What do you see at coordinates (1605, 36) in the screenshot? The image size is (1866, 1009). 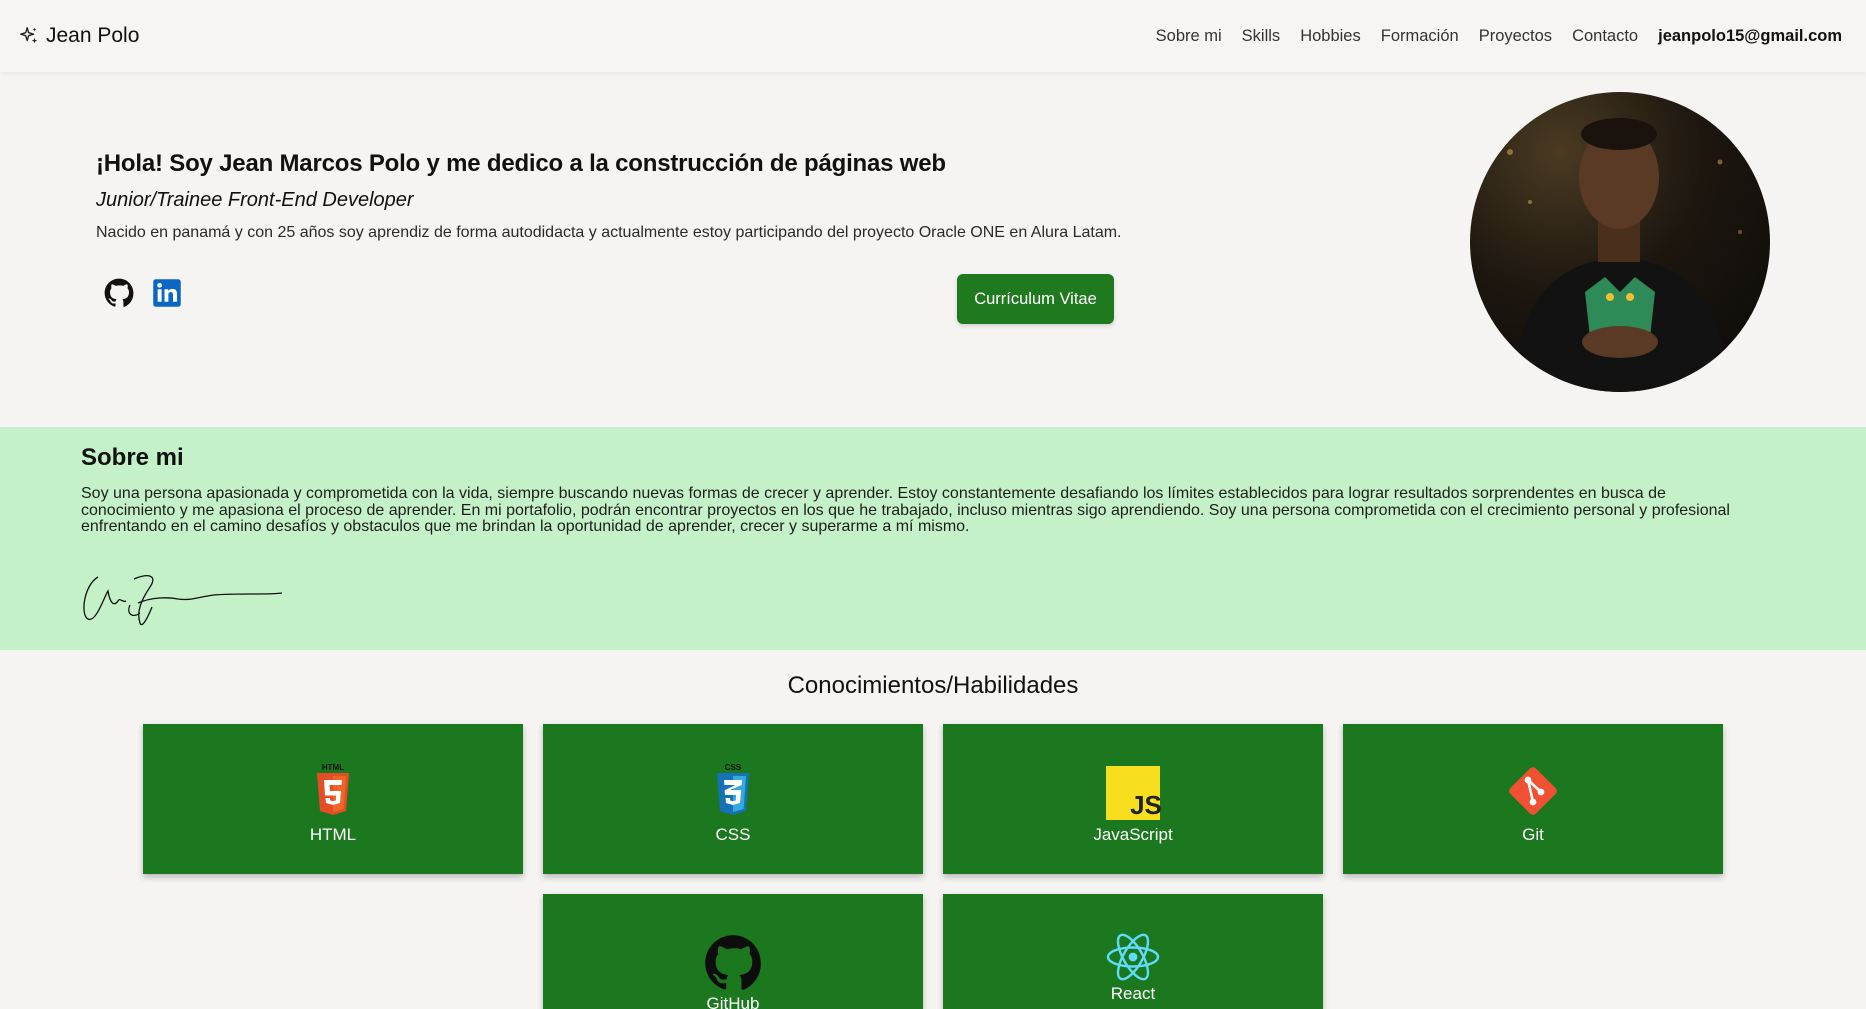 I see `nav-contacto: Contacto` at bounding box center [1605, 36].